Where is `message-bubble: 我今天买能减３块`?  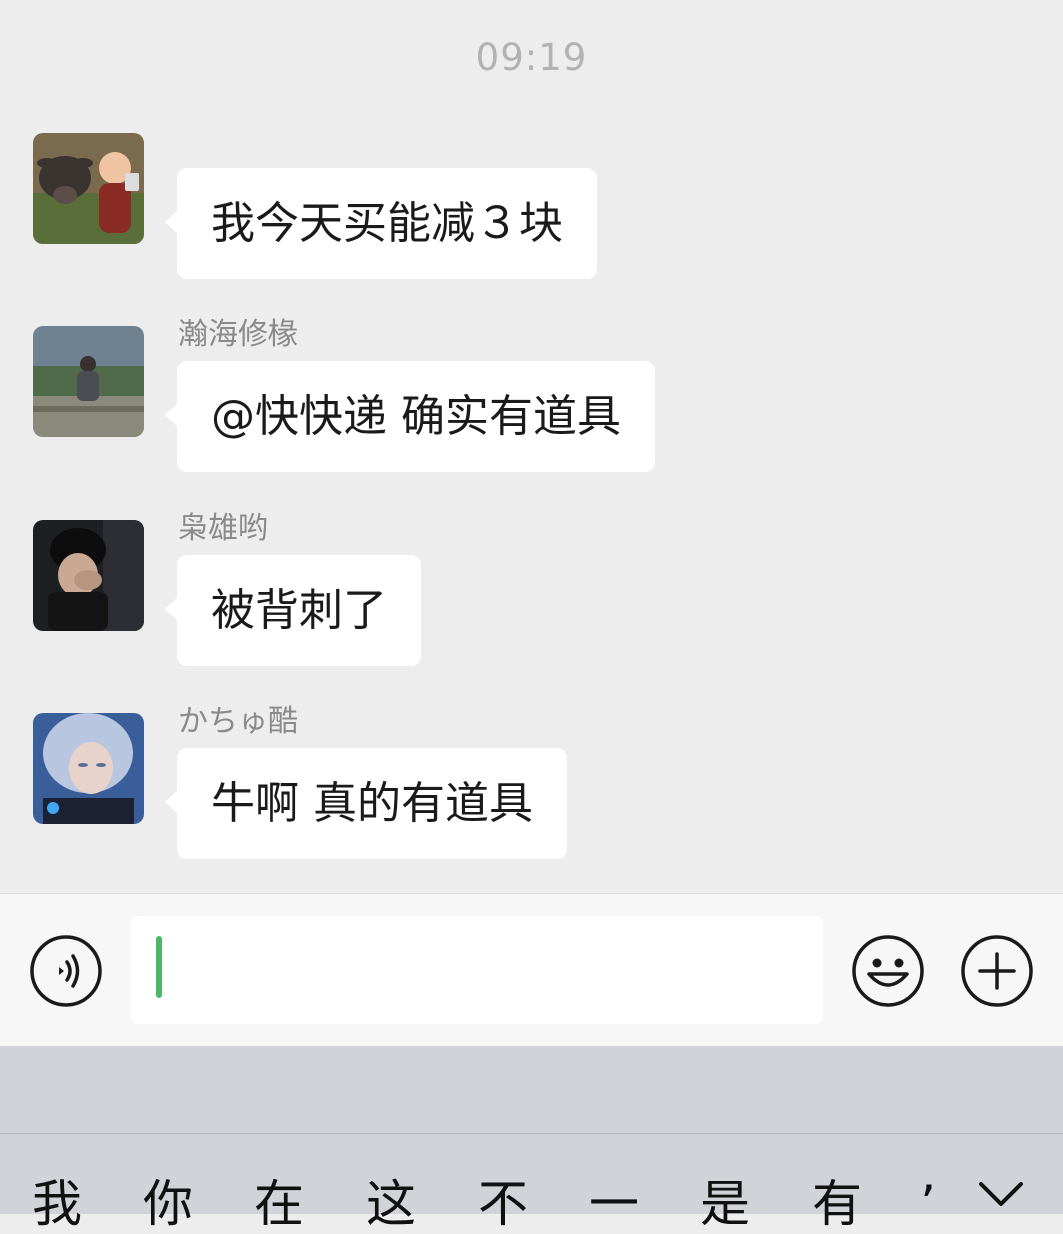 message-bubble: 我今天买能减３块 is located at coordinates (381, 223).